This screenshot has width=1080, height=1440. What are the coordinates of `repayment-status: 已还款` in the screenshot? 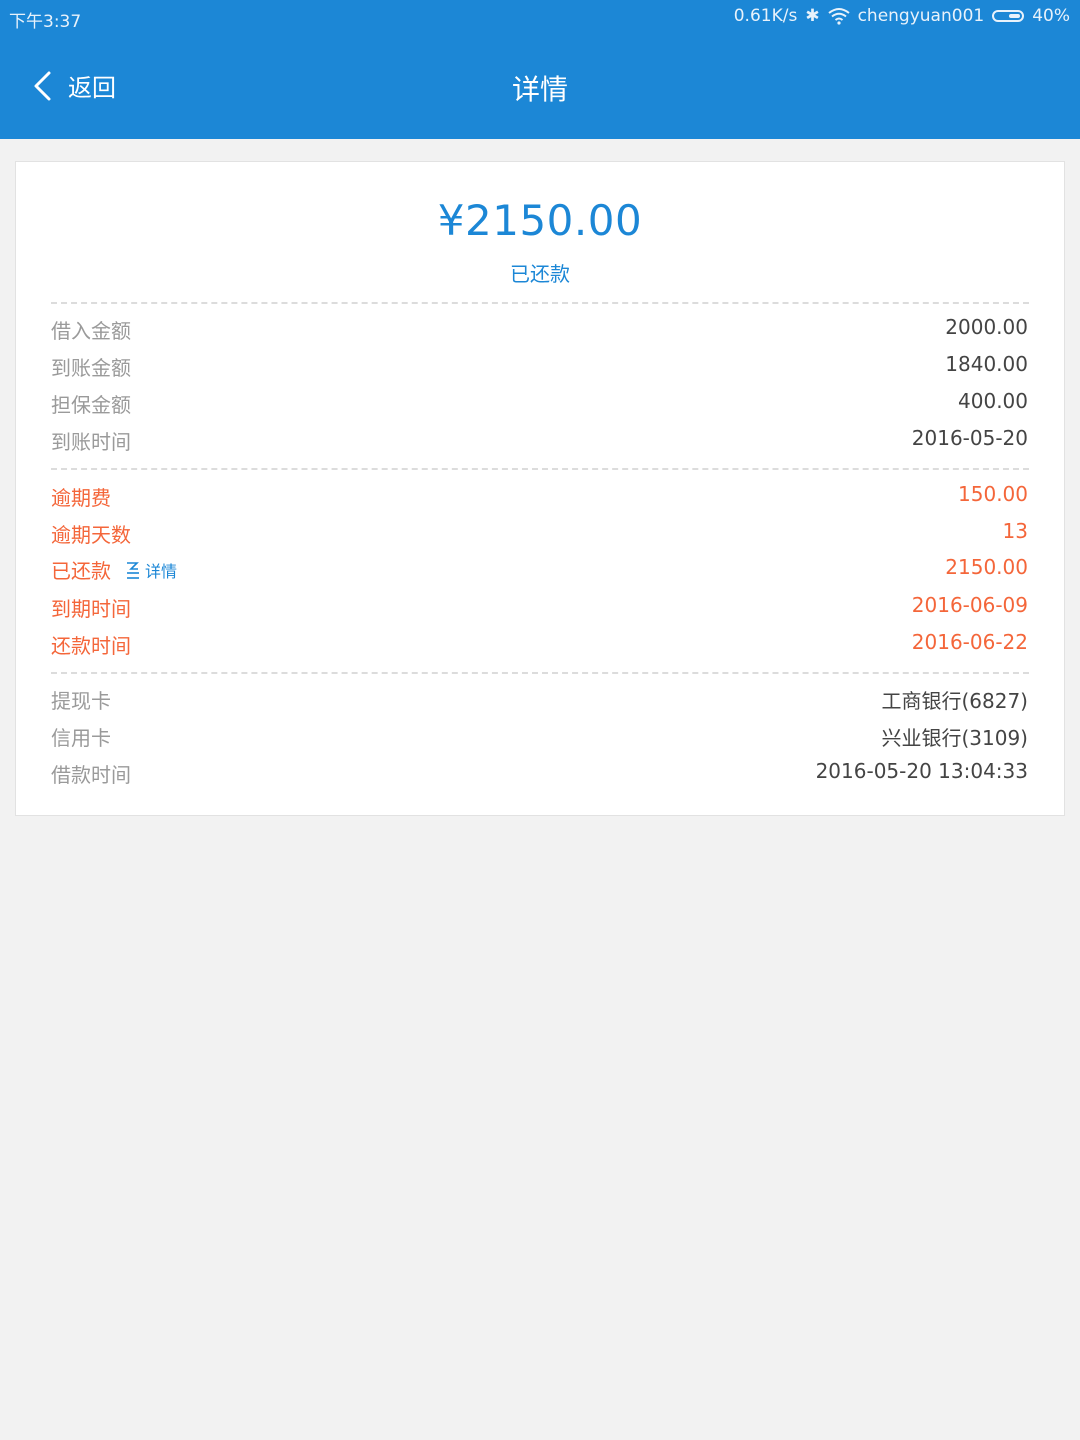 It's located at (540, 274).